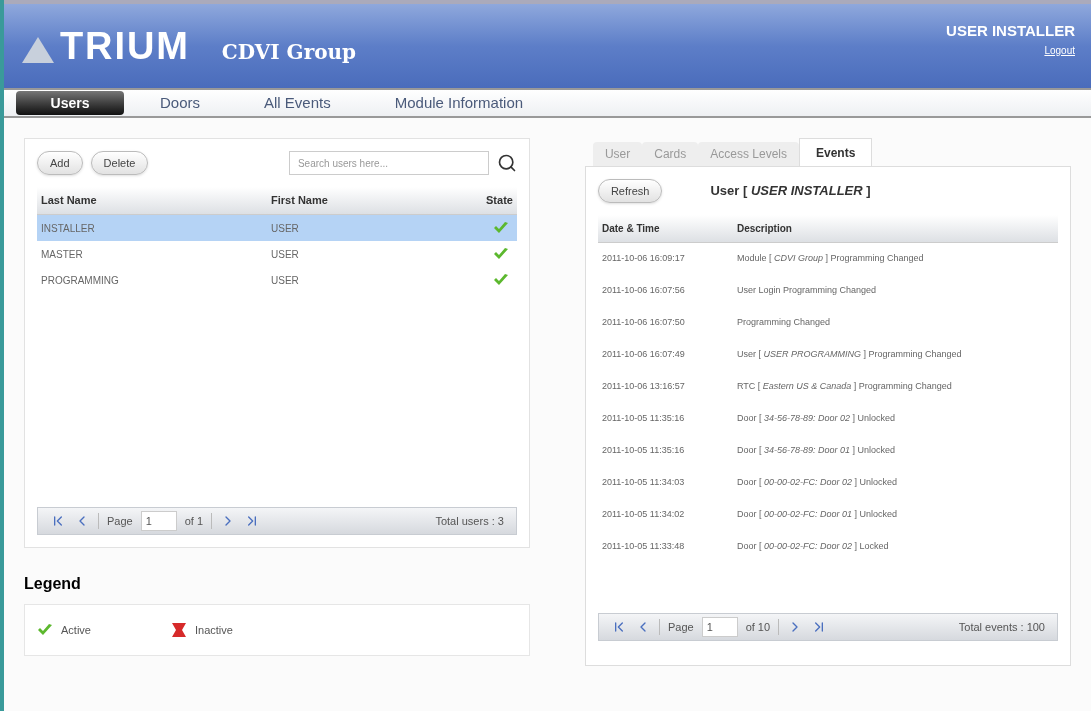 This screenshot has width=1091, height=711. Describe the element at coordinates (758, 627) in the screenshot. I see `page-count: of 10` at that location.